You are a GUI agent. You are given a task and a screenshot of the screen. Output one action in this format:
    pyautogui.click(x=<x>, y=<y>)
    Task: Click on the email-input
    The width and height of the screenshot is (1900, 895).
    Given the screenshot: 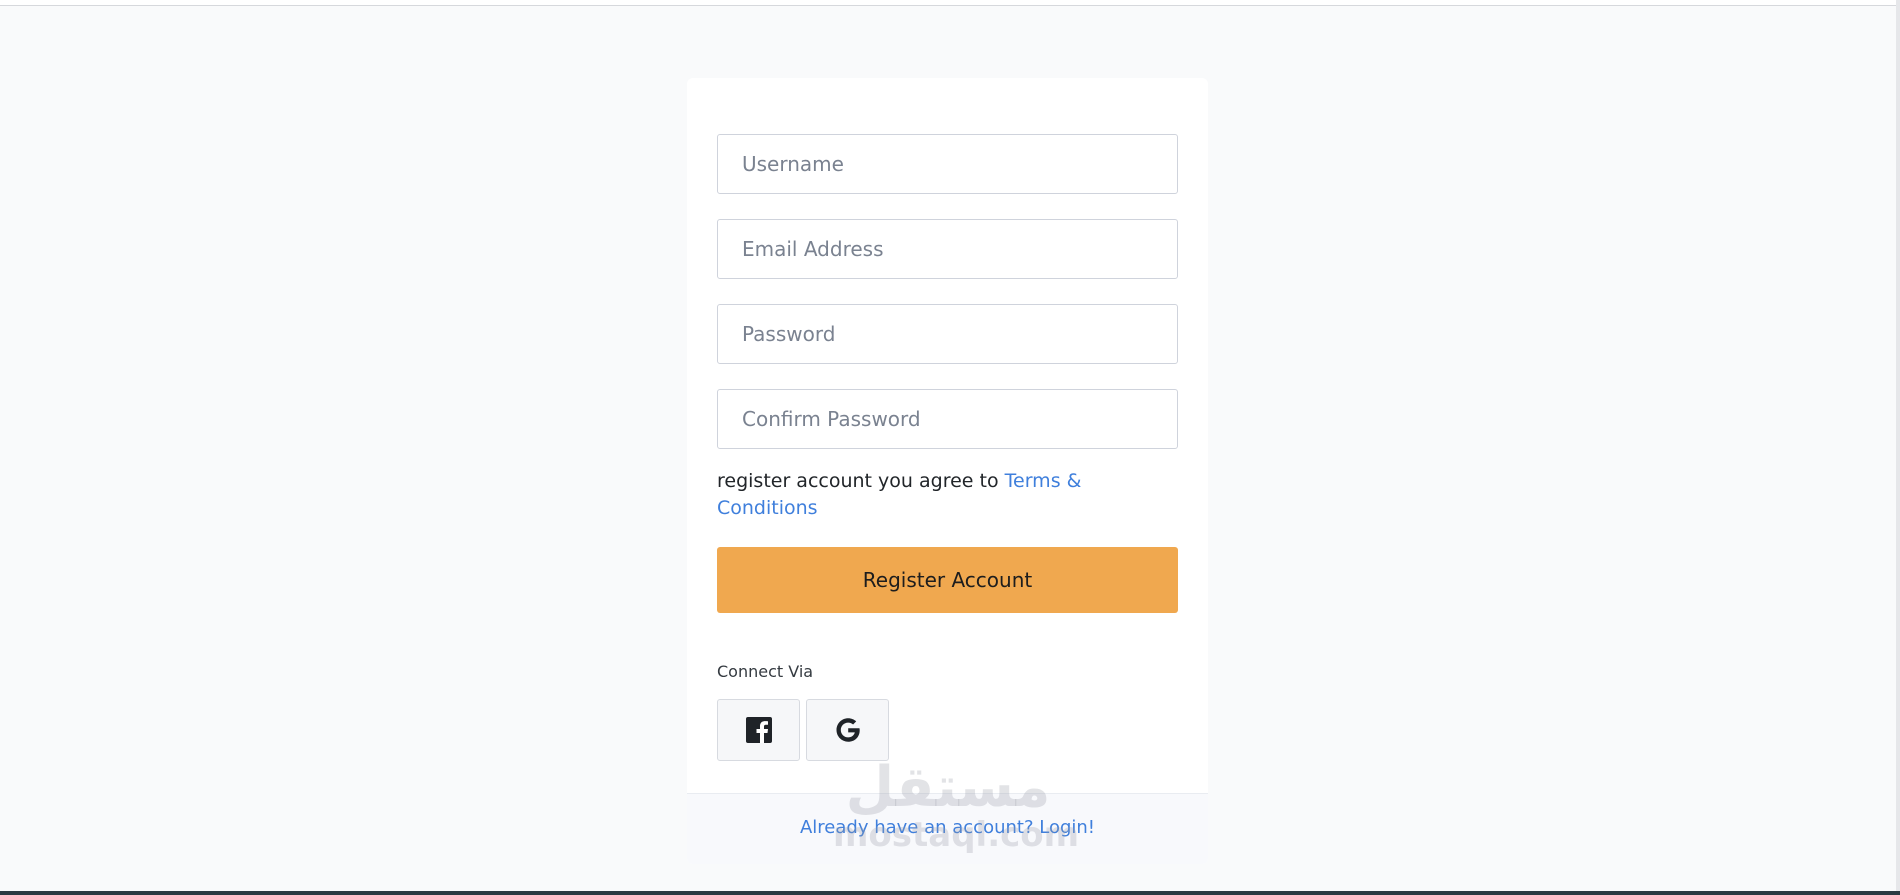 What is the action you would take?
    pyautogui.click(x=947, y=249)
    